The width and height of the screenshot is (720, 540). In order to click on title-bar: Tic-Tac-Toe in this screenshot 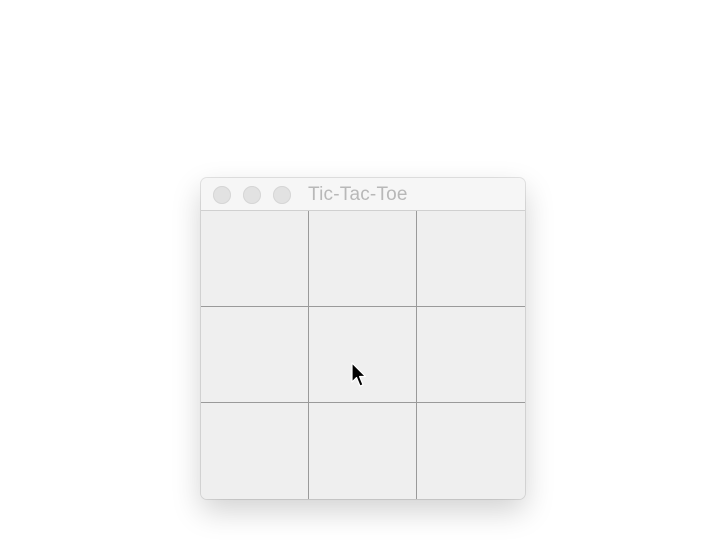, I will do `click(363, 194)`.